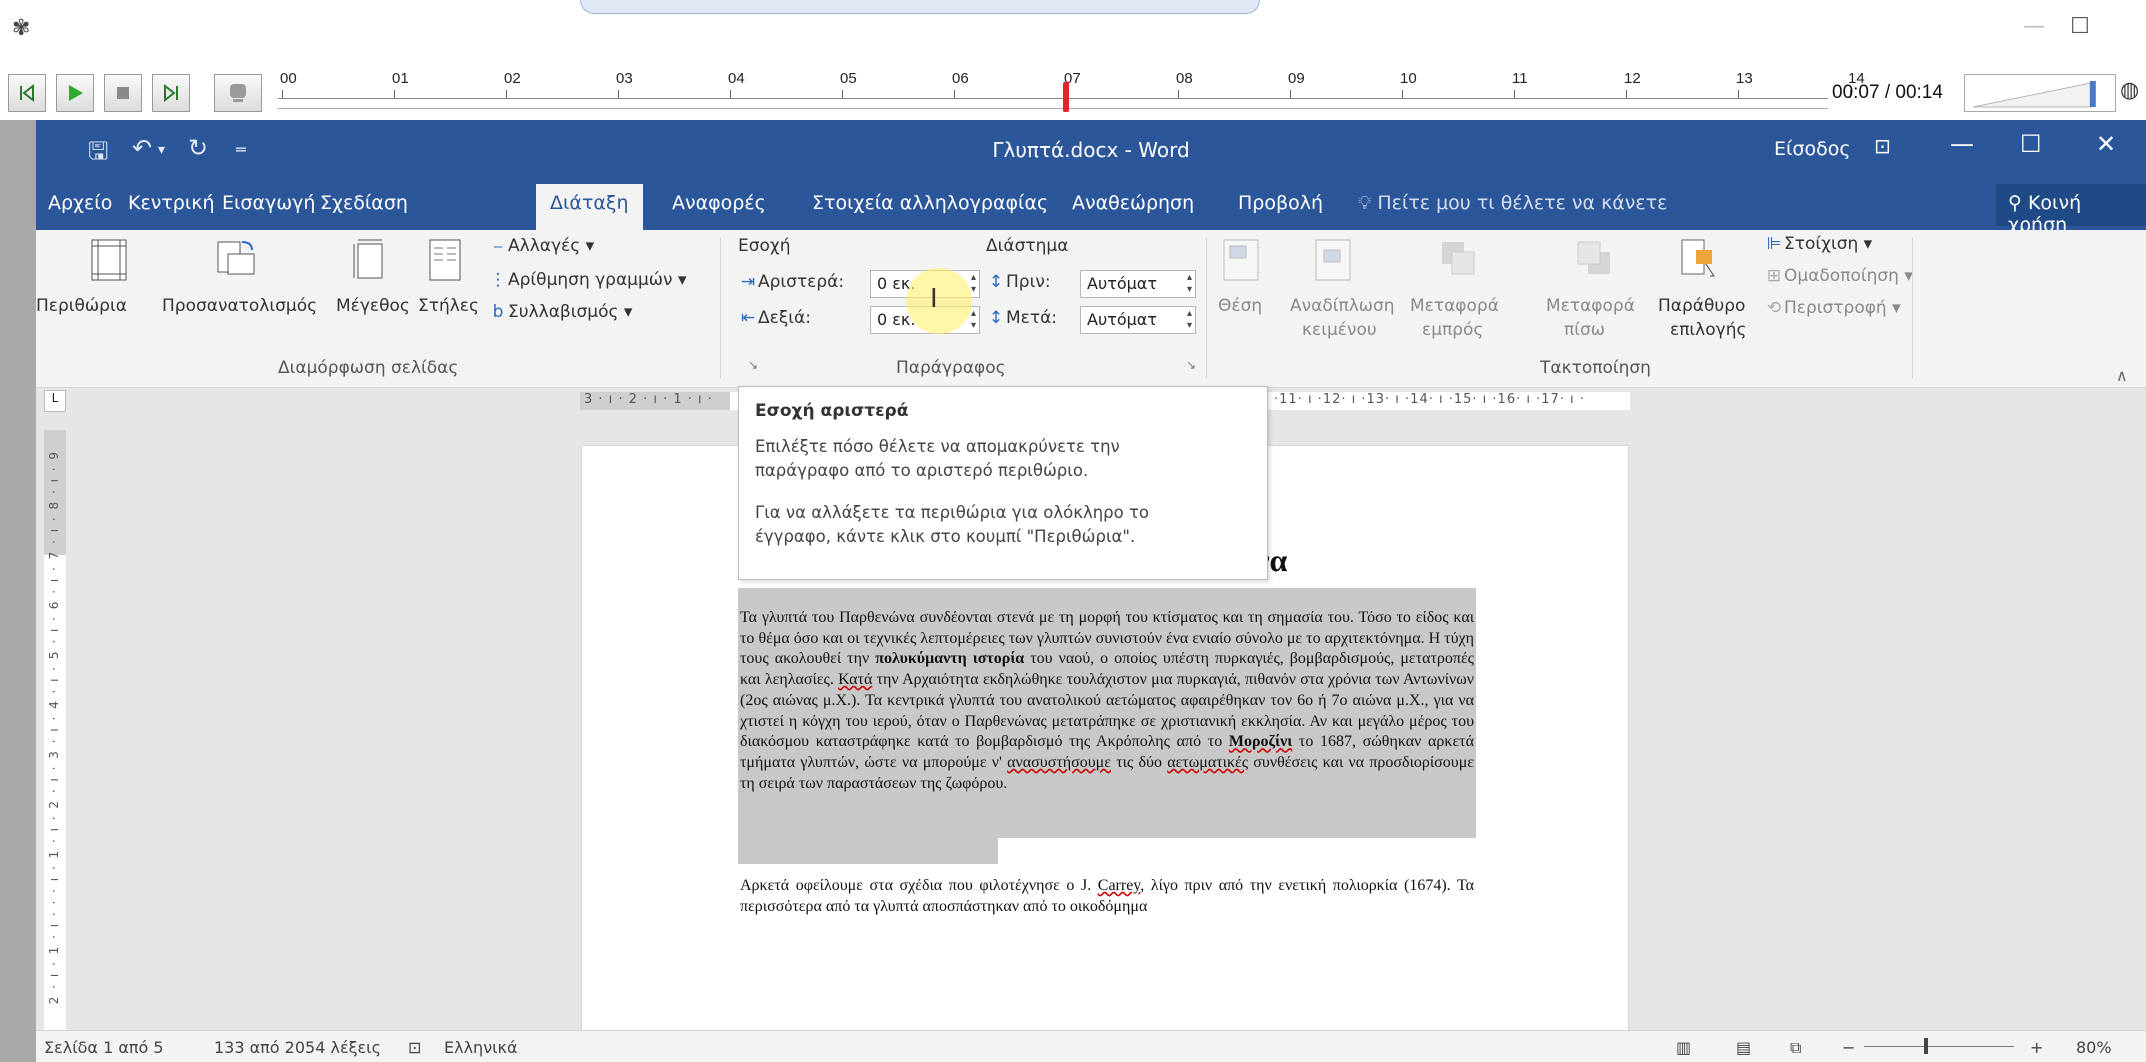 The image size is (2146, 1062). What do you see at coordinates (2031, 144) in the screenshot?
I see `word-maximize-icon: ☐` at bounding box center [2031, 144].